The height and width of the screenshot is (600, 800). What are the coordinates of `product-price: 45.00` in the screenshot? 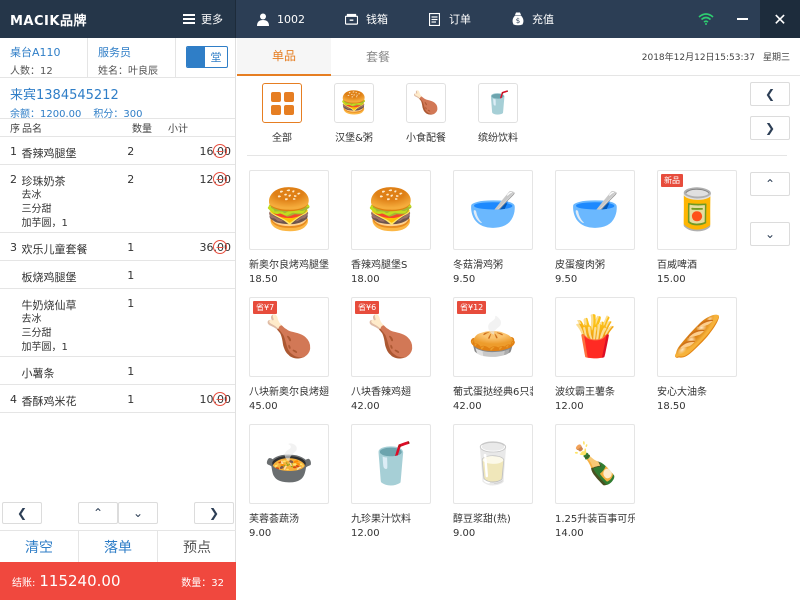 It's located at (263, 406).